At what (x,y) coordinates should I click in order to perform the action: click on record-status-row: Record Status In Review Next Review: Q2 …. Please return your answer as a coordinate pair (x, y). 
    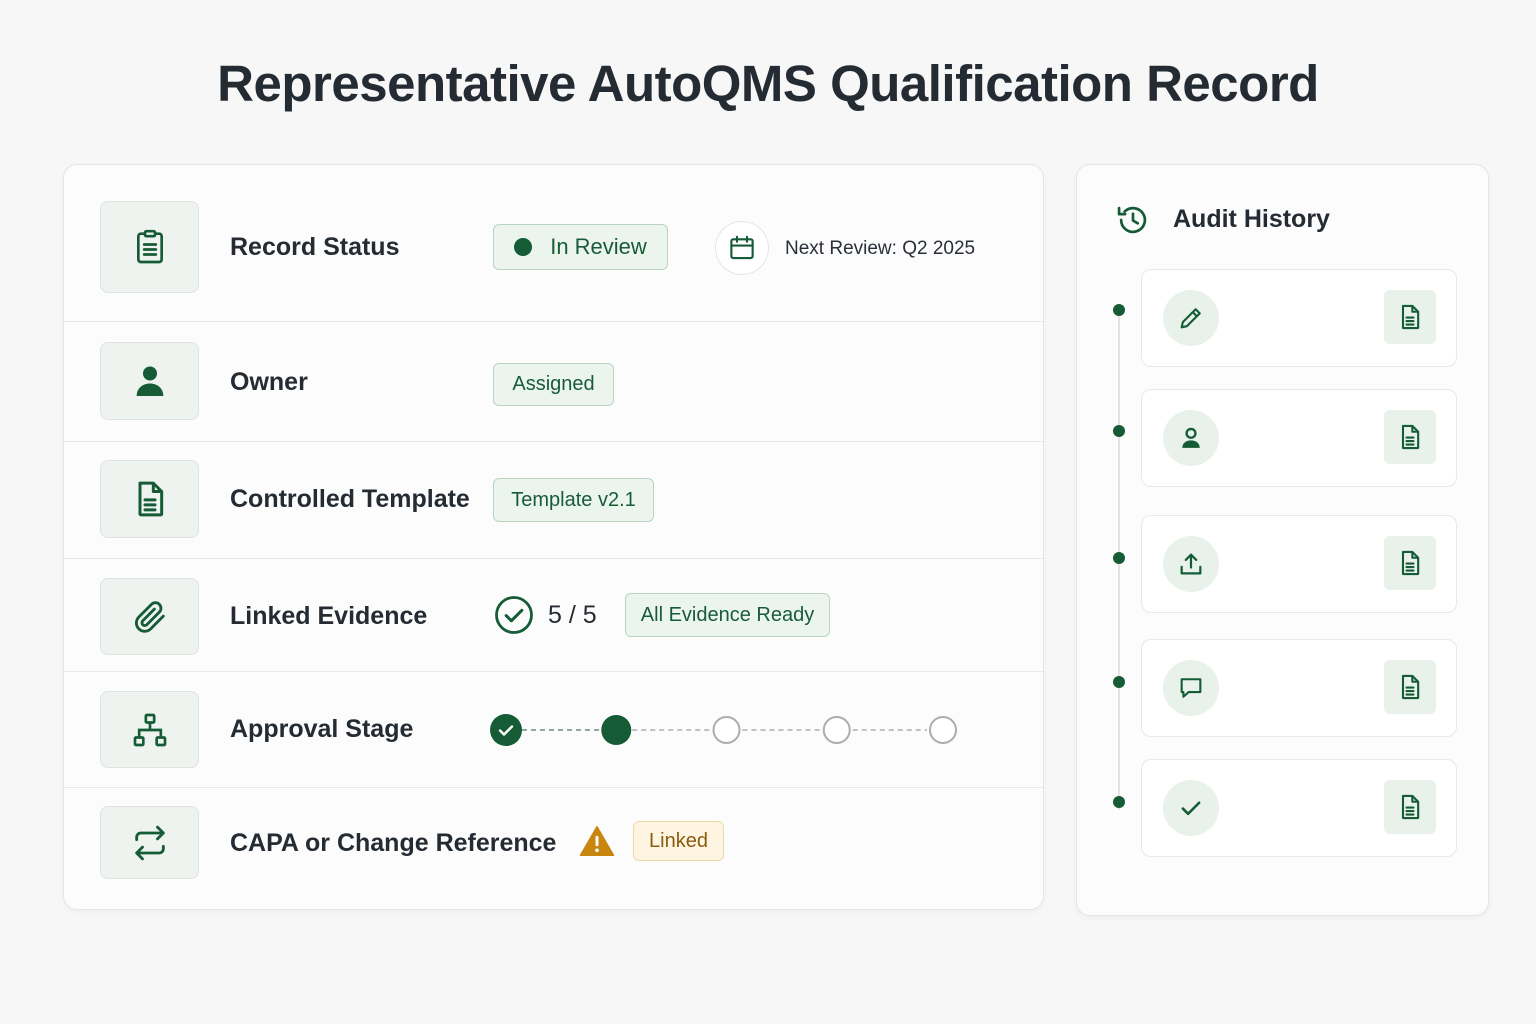
    Looking at the image, I should click on (553, 243).